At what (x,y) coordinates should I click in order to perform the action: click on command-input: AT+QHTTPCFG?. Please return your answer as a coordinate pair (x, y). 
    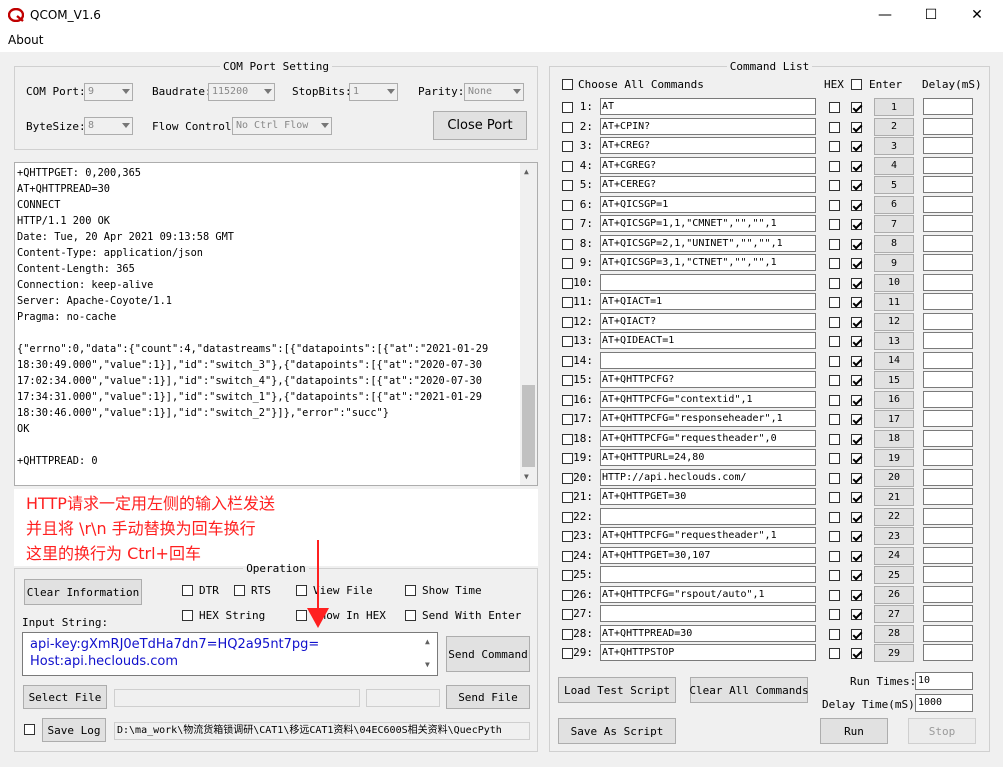
    Looking at the image, I should click on (708, 379).